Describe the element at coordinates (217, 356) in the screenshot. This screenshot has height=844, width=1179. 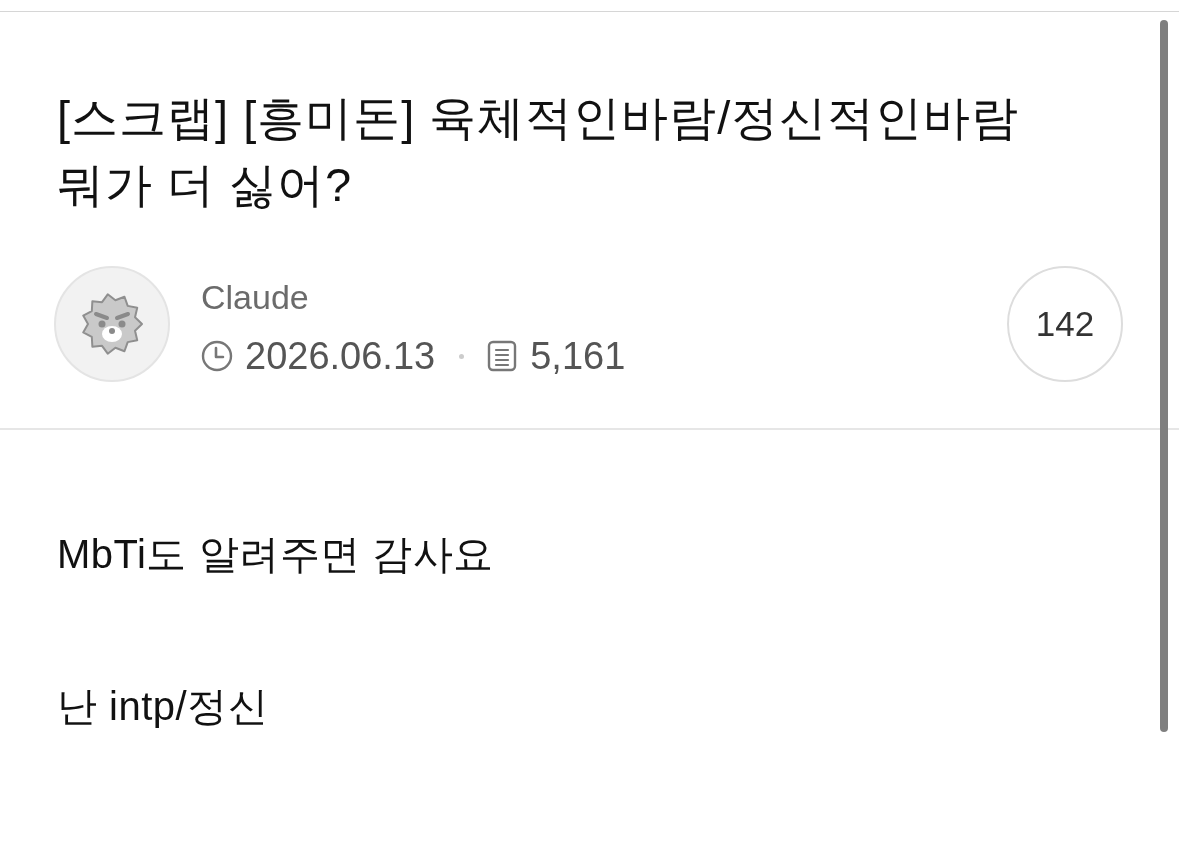
I see `clock-icon` at that location.